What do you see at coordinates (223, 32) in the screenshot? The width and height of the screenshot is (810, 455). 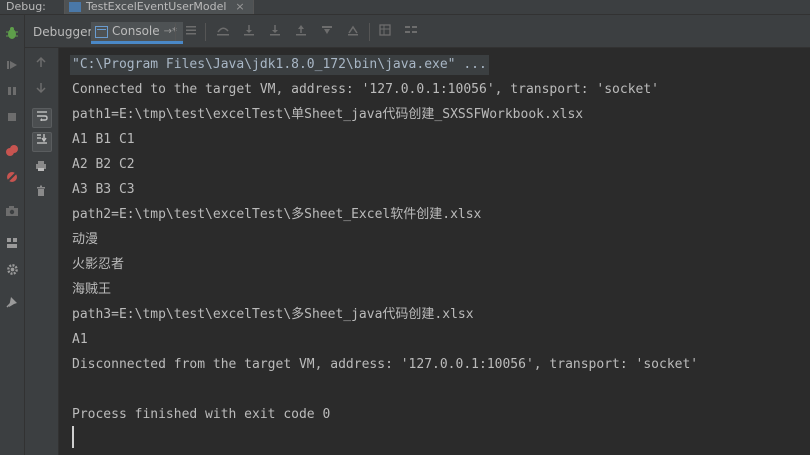 I see `step-over-icon` at bounding box center [223, 32].